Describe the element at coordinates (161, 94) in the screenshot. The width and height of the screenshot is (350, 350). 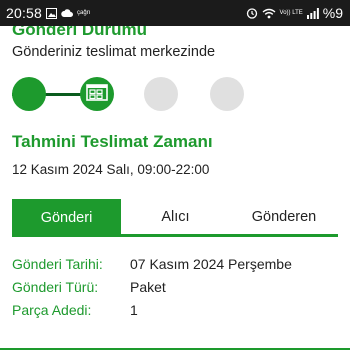
I see `step-3-pending` at that location.